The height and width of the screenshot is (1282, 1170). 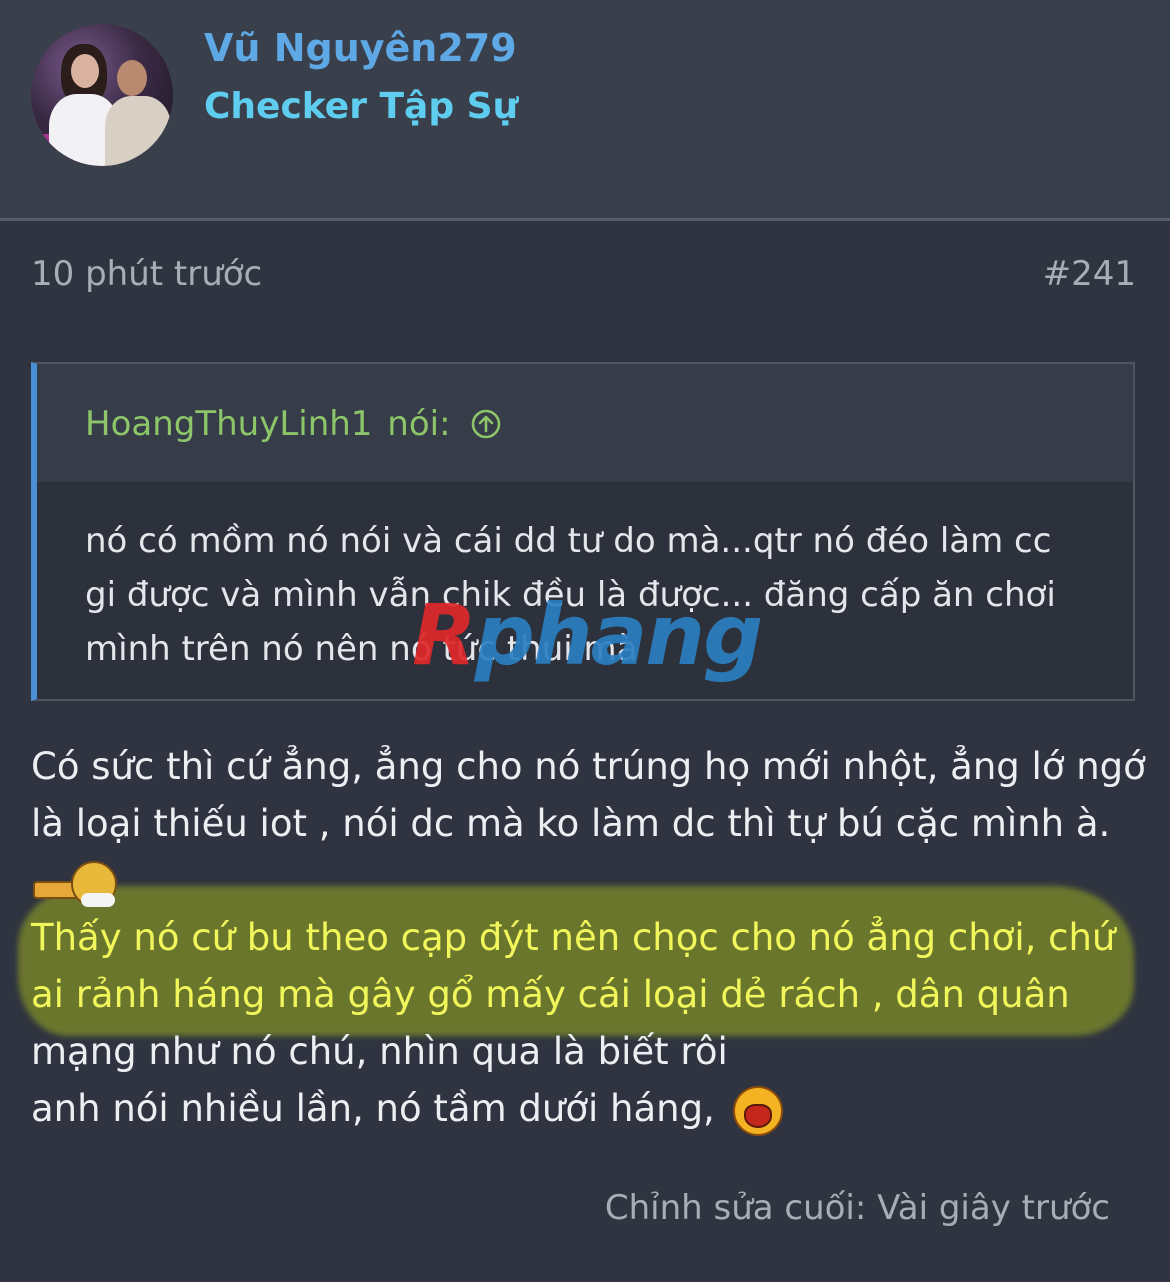 What do you see at coordinates (76, 883) in the screenshot?
I see `smoking-smiley-icon` at bounding box center [76, 883].